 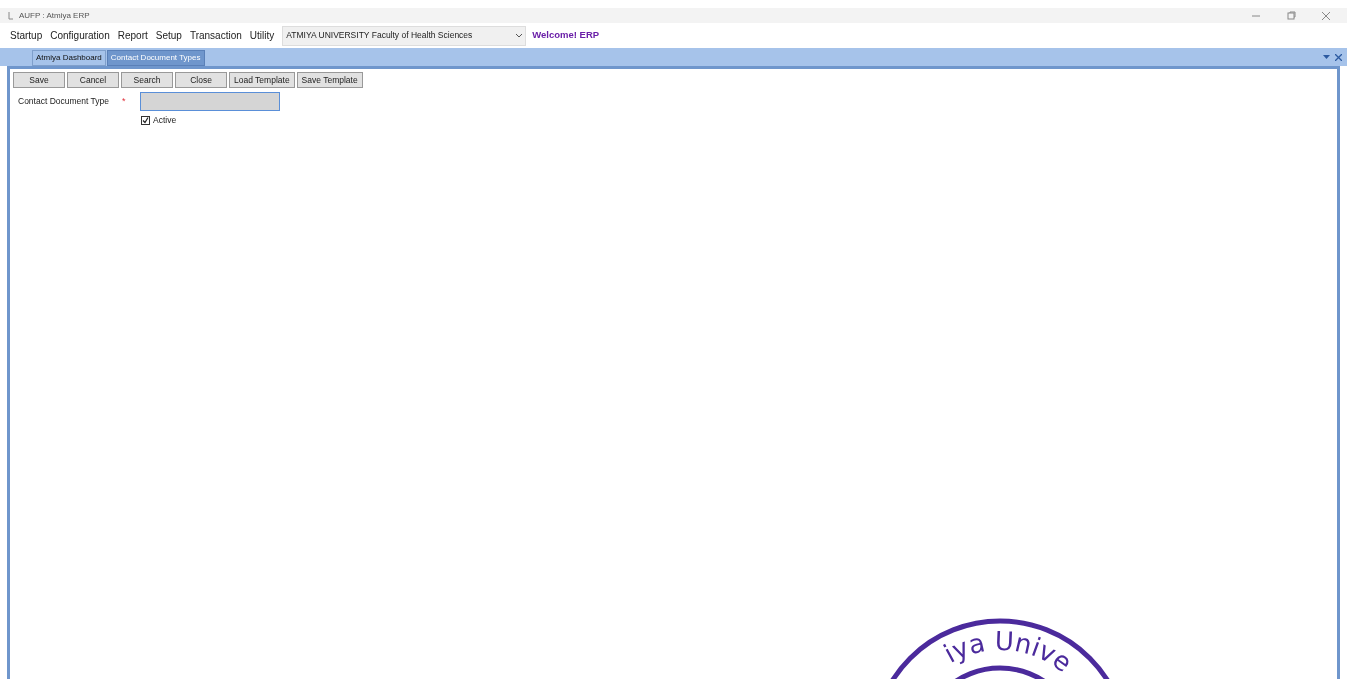 What do you see at coordinates (566, 35) in the screenshot?
I see `welcome-text: Welcome! ERP` at bounding box center [566, 35].